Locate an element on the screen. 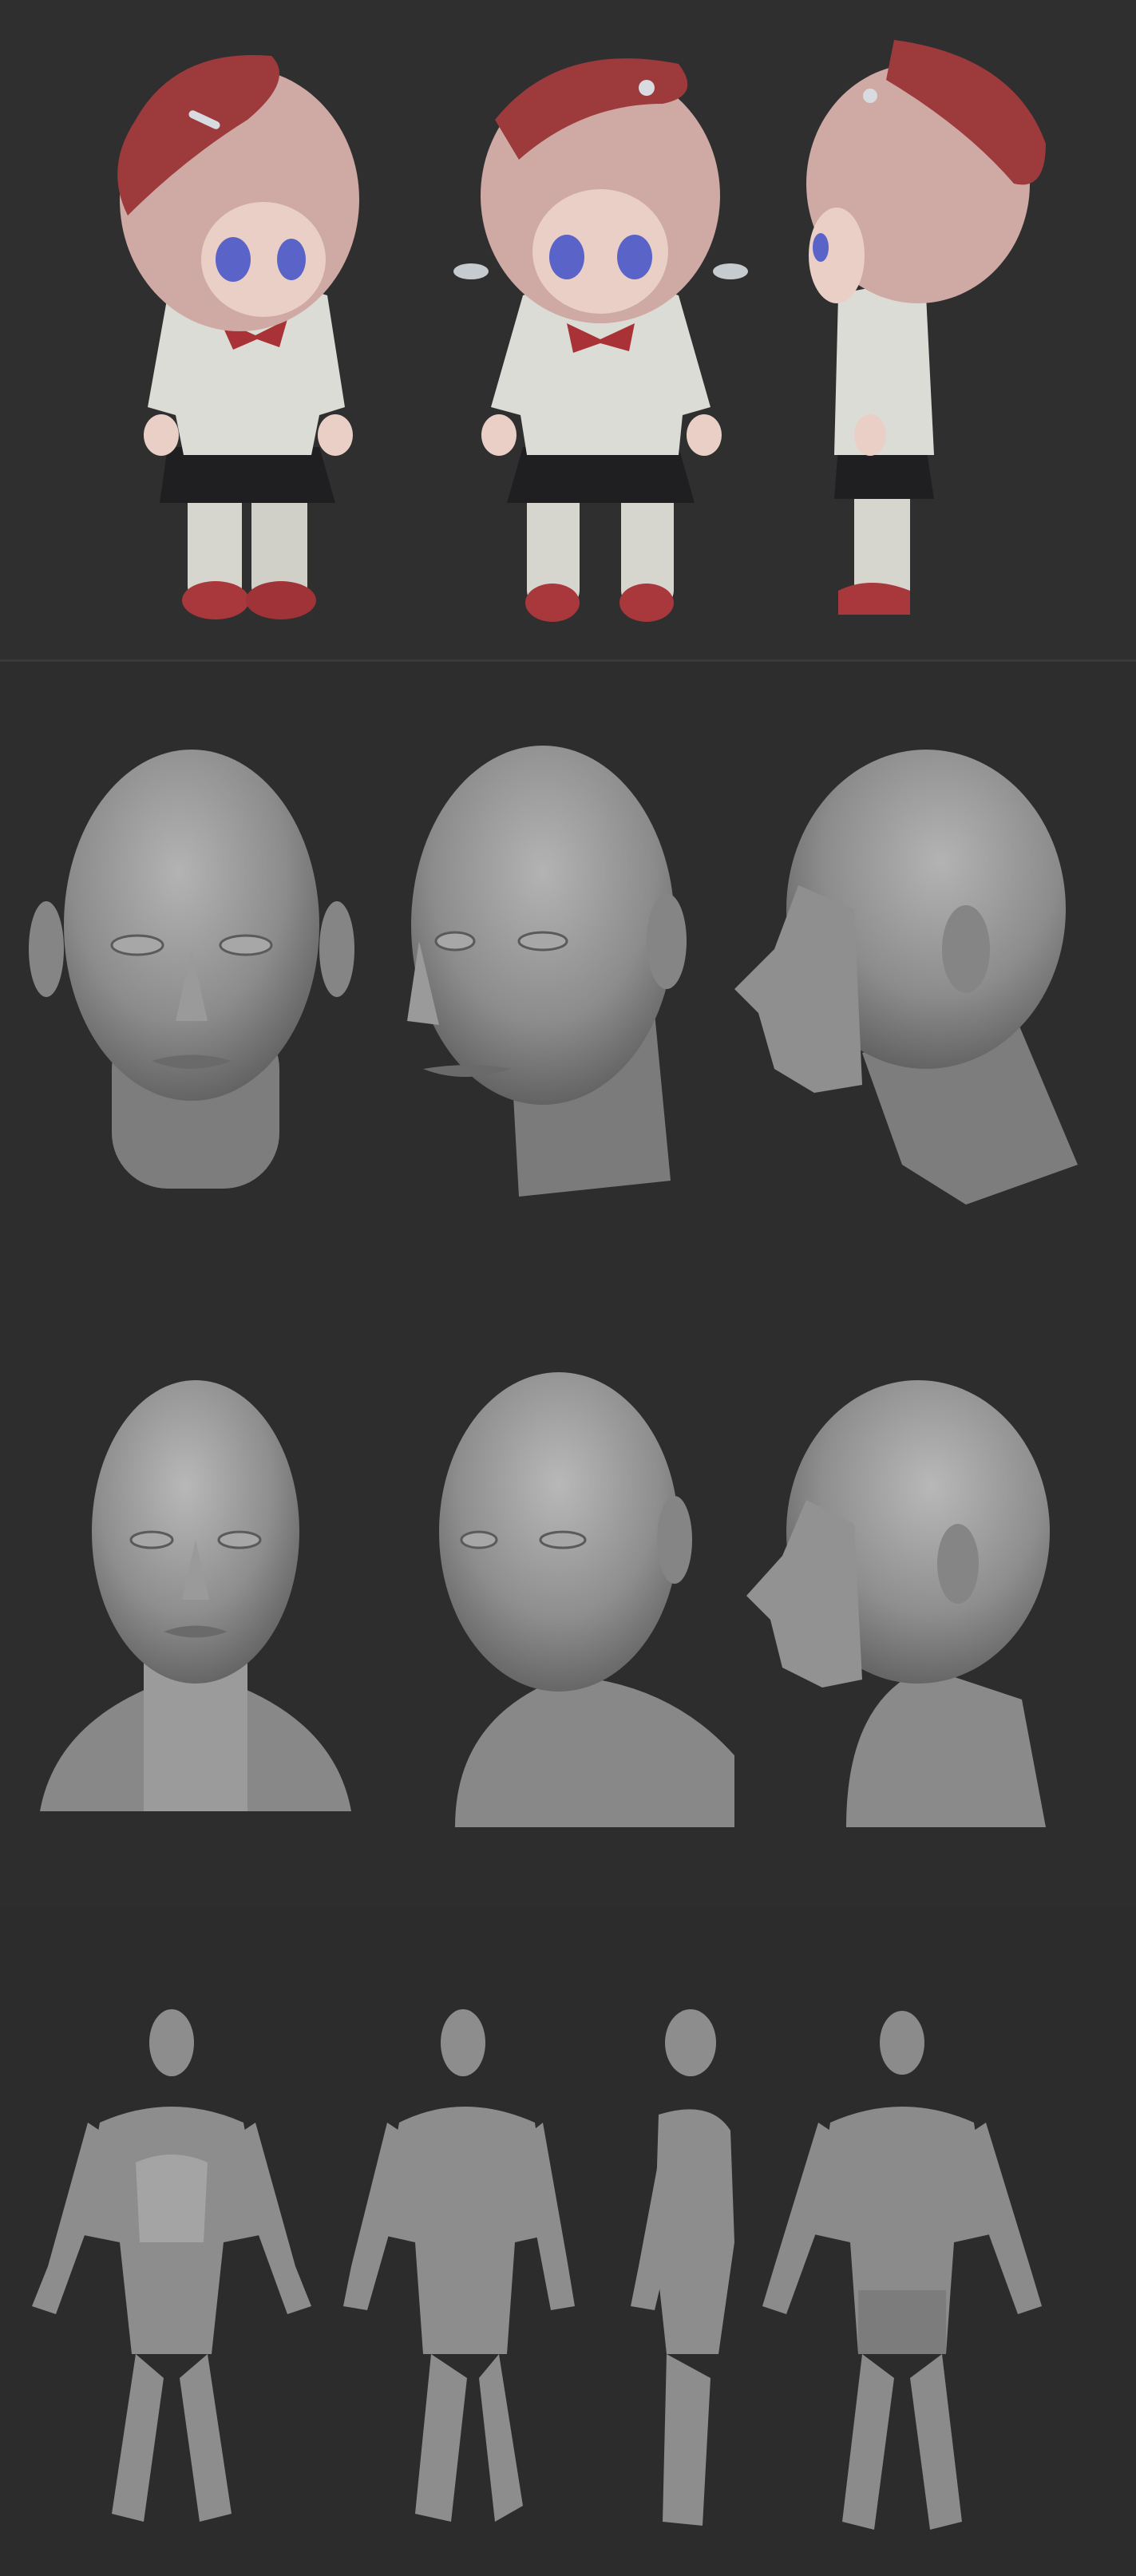 The image size is (1136, 2576). male-head-side is located at coordinates (906, 977).